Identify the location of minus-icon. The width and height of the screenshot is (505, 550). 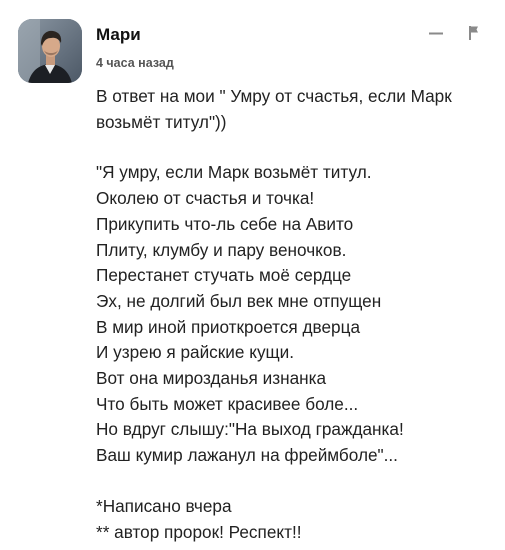
(436, 33).